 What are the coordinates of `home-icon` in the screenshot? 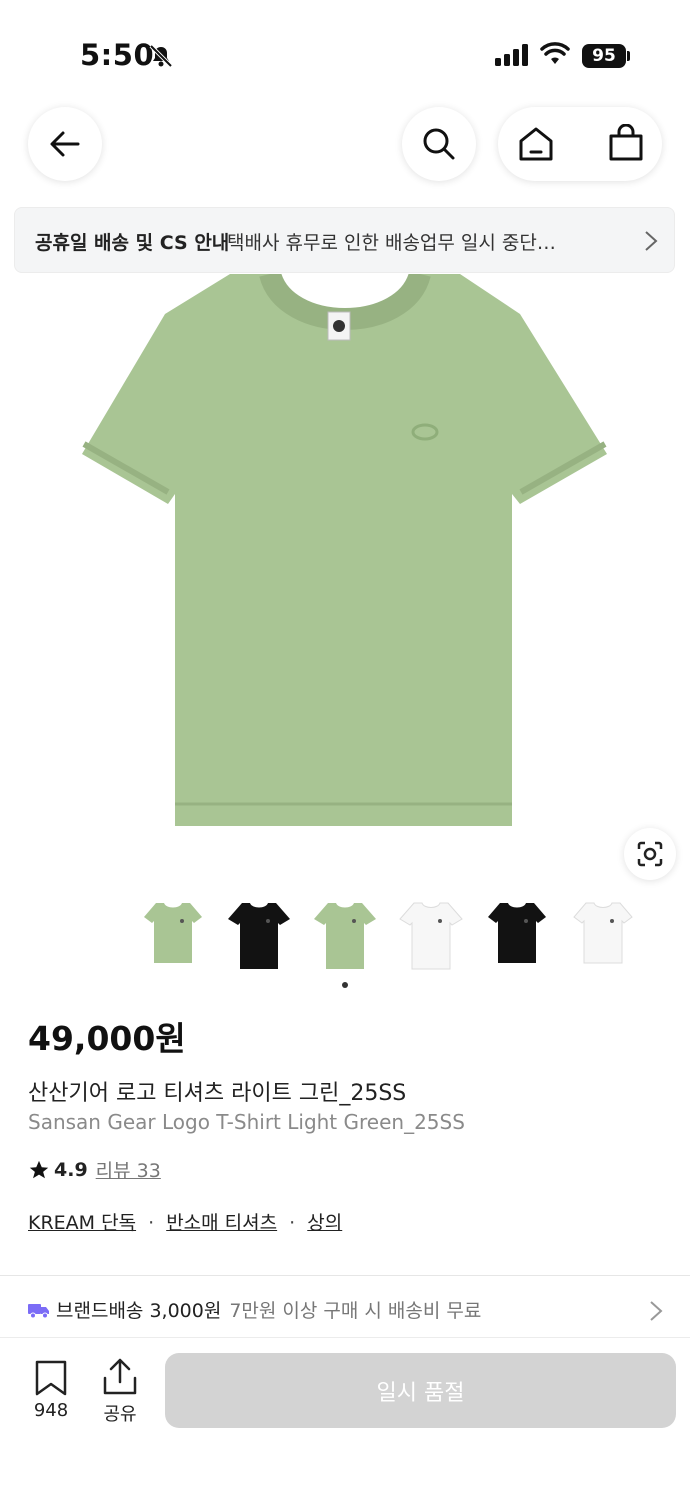 It's located at (536, 144).